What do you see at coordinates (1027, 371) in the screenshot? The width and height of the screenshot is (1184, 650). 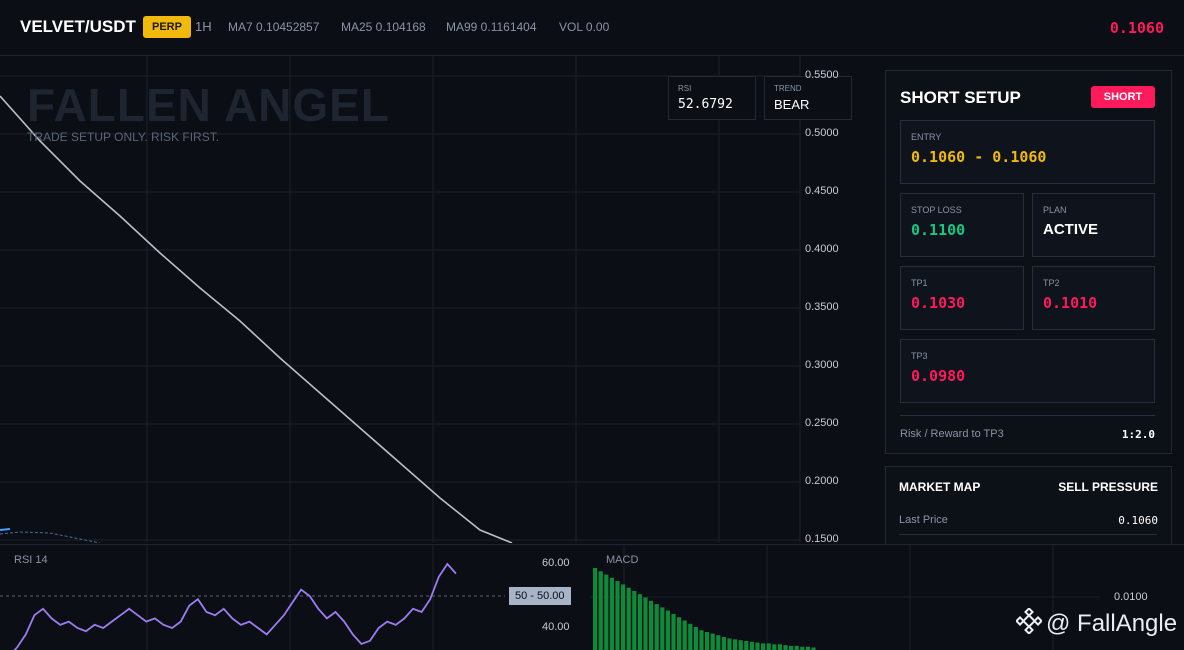 I see `tp3-box: TP3 0.0980` at bounding box center [1027, 371].